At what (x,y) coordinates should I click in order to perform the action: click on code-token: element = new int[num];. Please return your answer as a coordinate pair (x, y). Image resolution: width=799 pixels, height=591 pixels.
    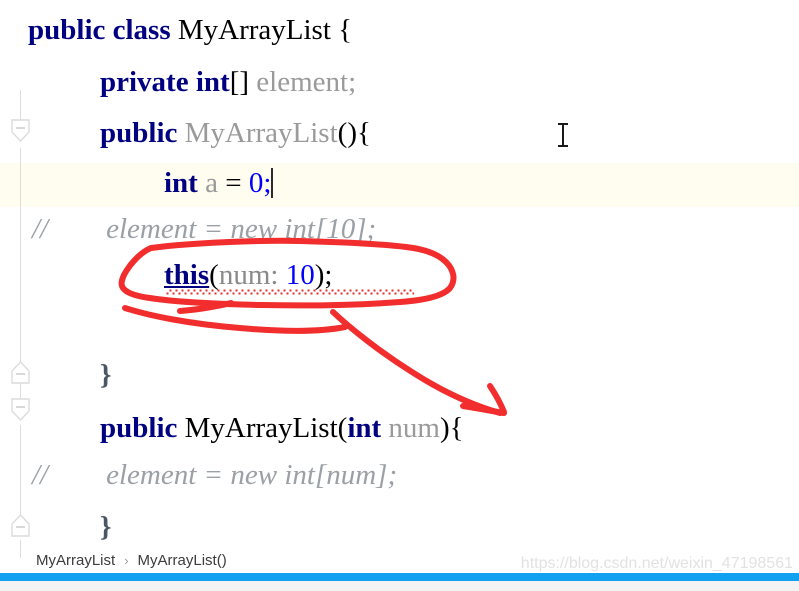
    Looking at the image, I should click on (223, 475).